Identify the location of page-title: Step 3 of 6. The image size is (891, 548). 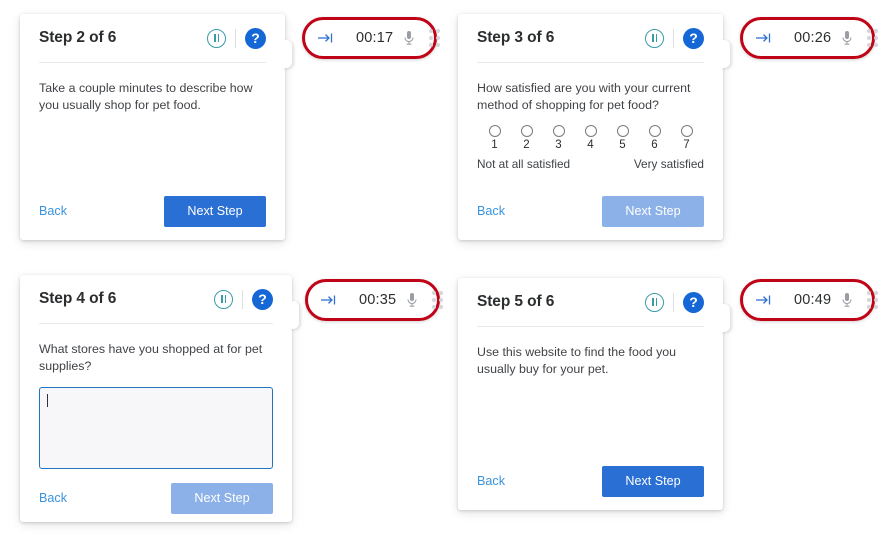
(516, 37).